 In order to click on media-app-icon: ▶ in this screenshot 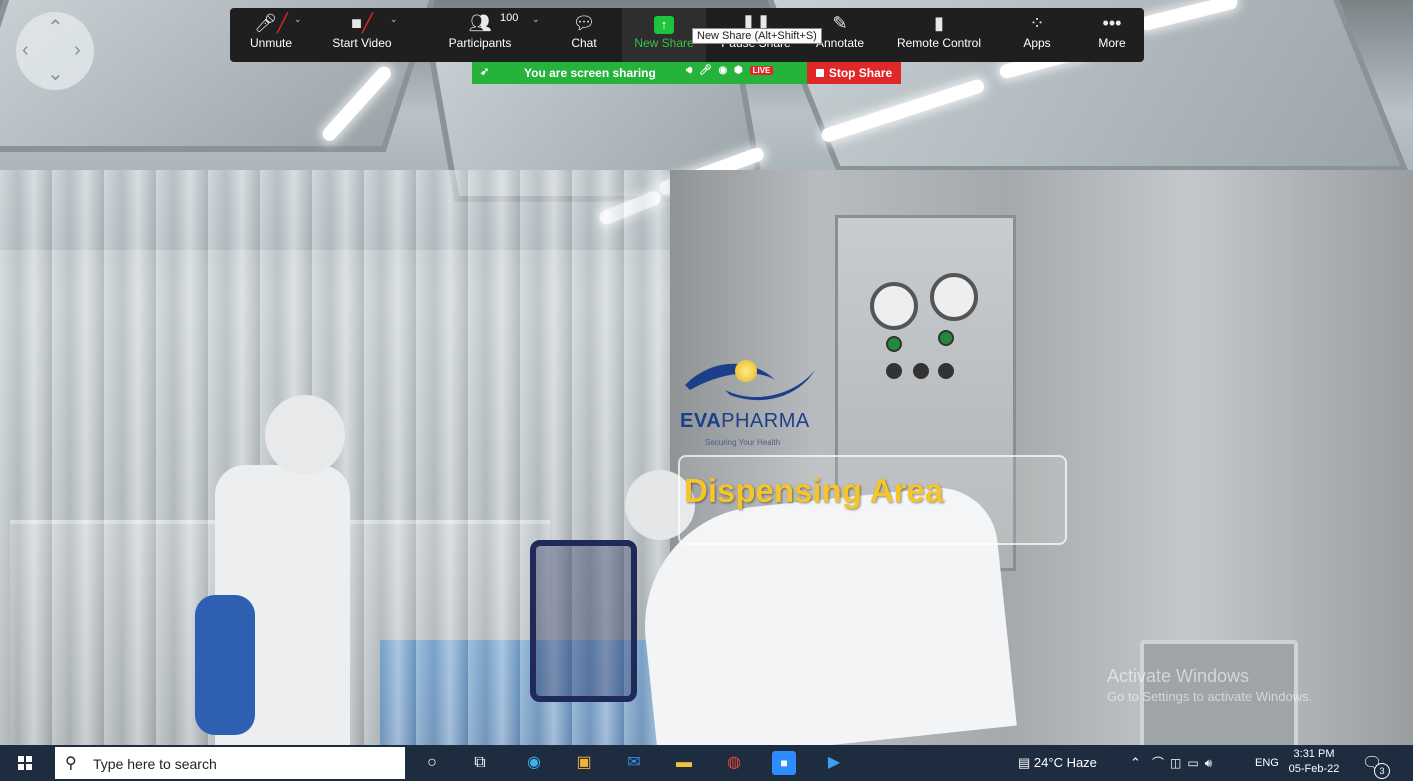, I will do `click(834, 763)`.